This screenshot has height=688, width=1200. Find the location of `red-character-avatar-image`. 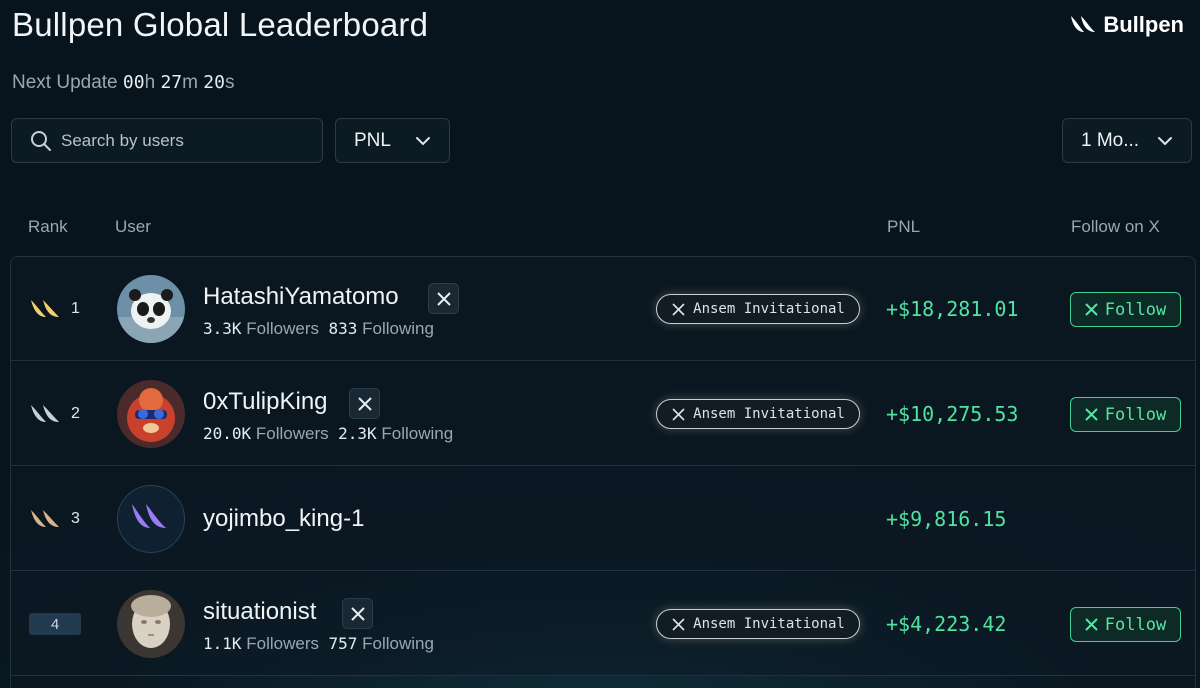

red-character-avatar-image is located at coordinates (151, 414).